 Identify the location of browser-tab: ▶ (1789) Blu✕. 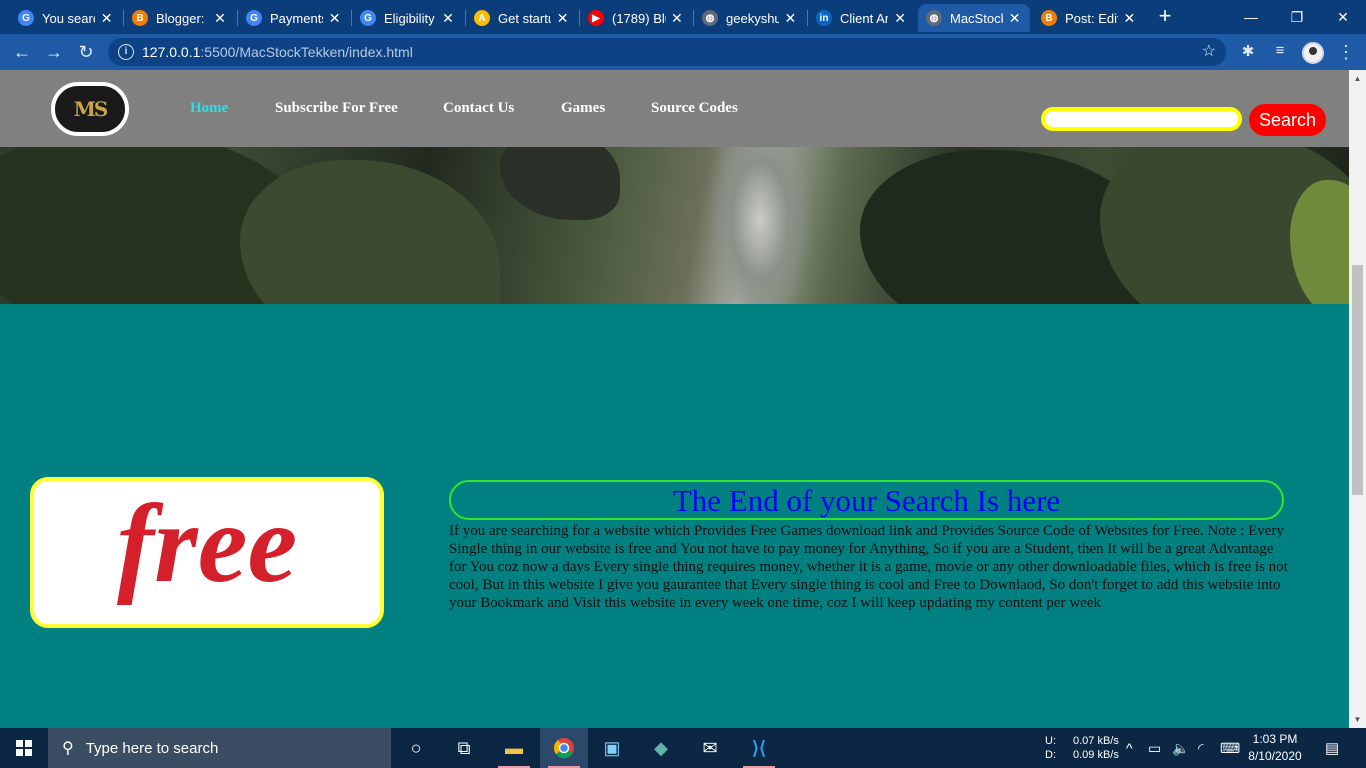
(636, 18).